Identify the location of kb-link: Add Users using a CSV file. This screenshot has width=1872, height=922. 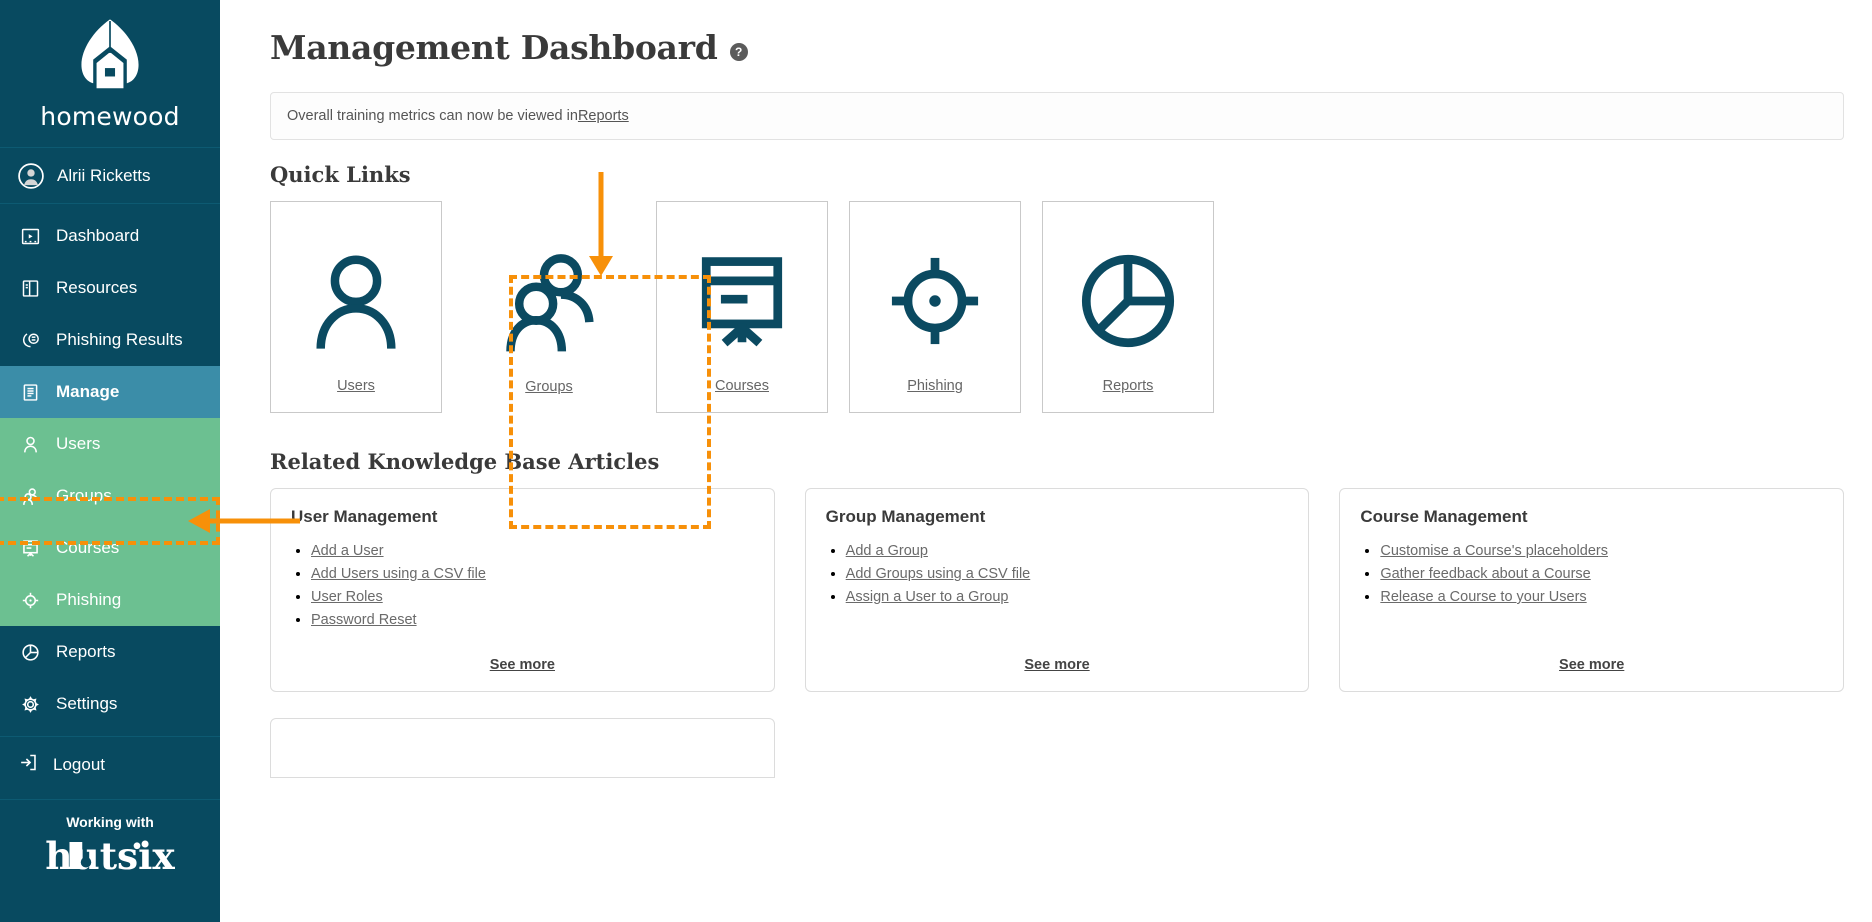
(398, 574).